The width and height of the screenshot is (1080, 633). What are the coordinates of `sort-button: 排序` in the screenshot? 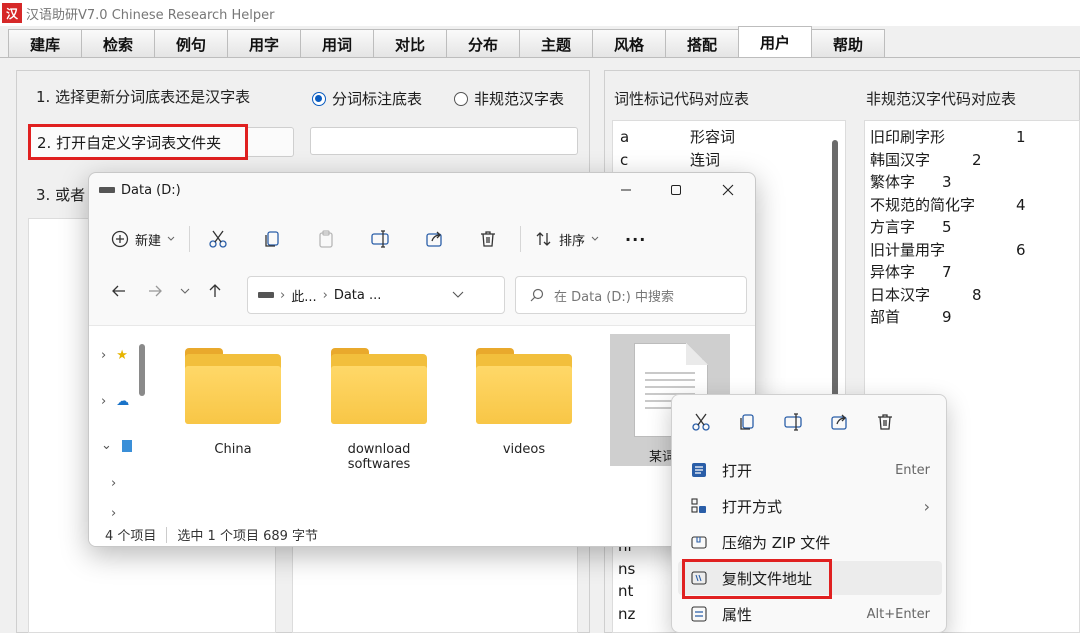 It's located at (567, 239).